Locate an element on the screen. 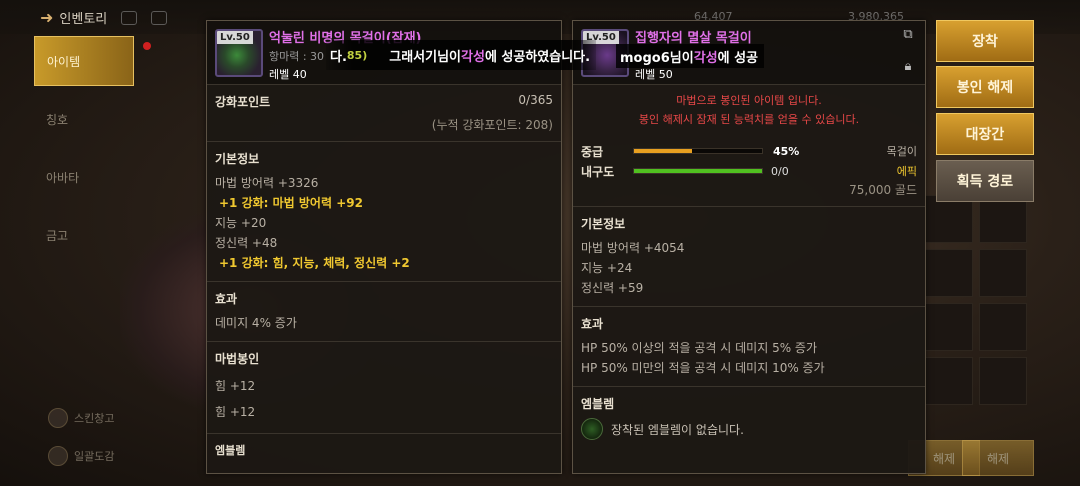  notice-text-2: 에 성공하였습니다. is located at coordinates (537, 57).